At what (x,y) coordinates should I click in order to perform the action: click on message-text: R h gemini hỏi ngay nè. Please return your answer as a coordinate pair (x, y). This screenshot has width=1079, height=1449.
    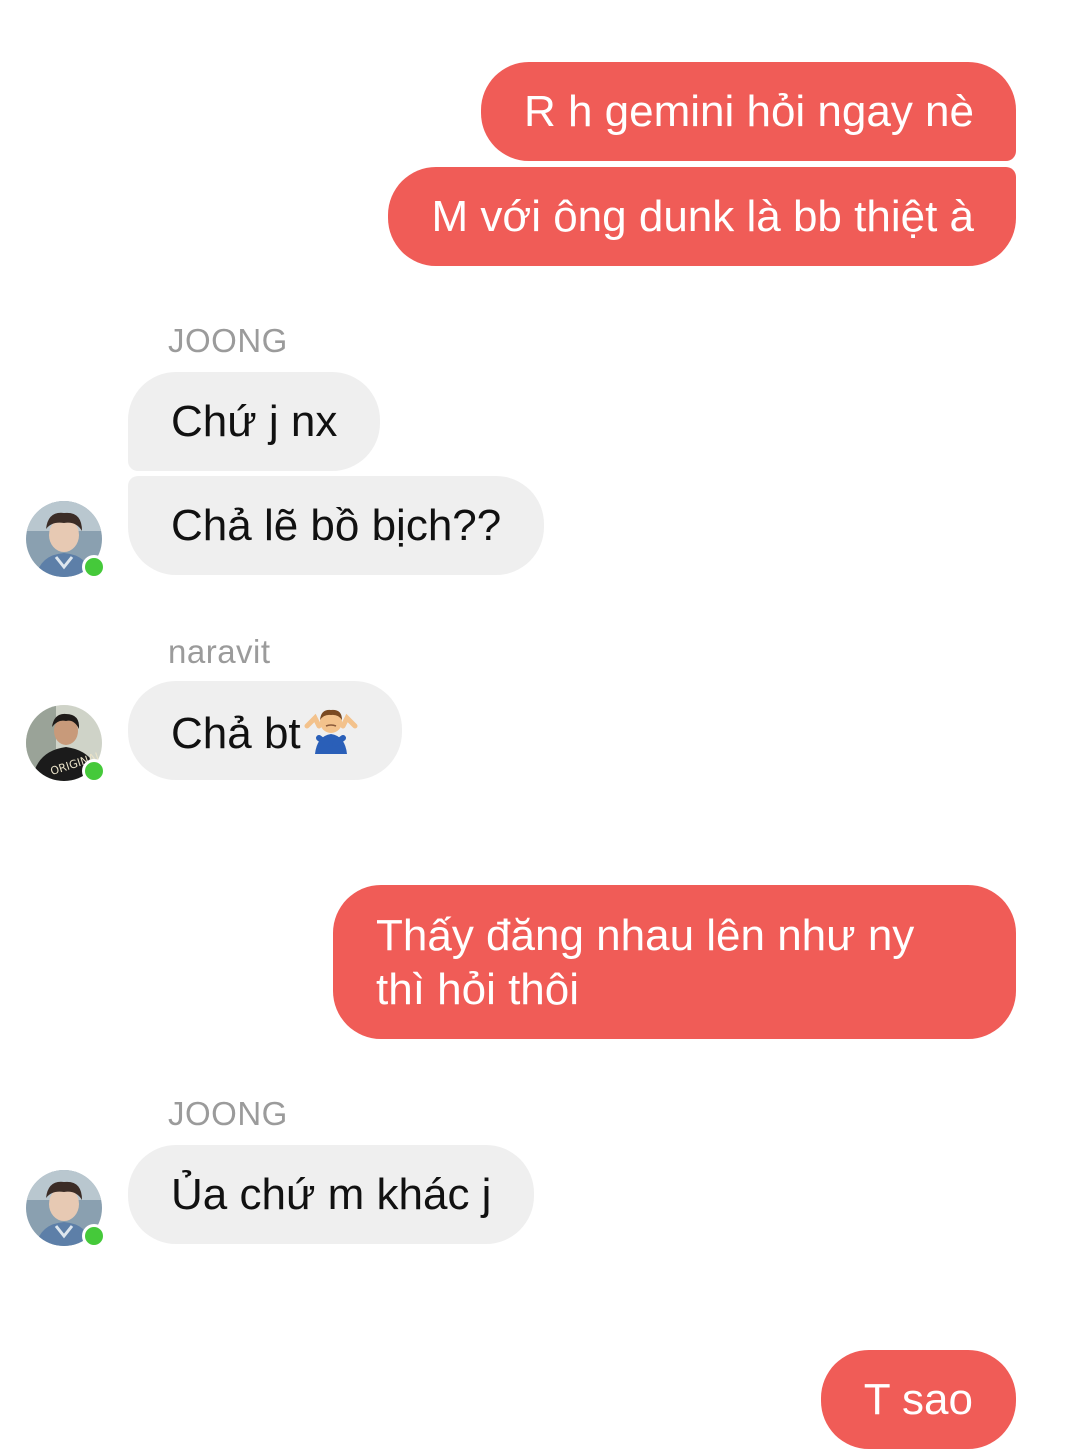
    Looking at the image, I should click on (748, 111).